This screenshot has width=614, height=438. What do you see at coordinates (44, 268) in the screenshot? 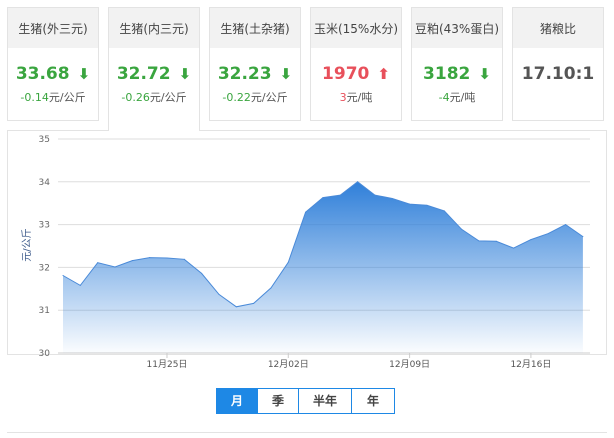
I see `y-tick-label: 32` at bounding box center [44, 268].